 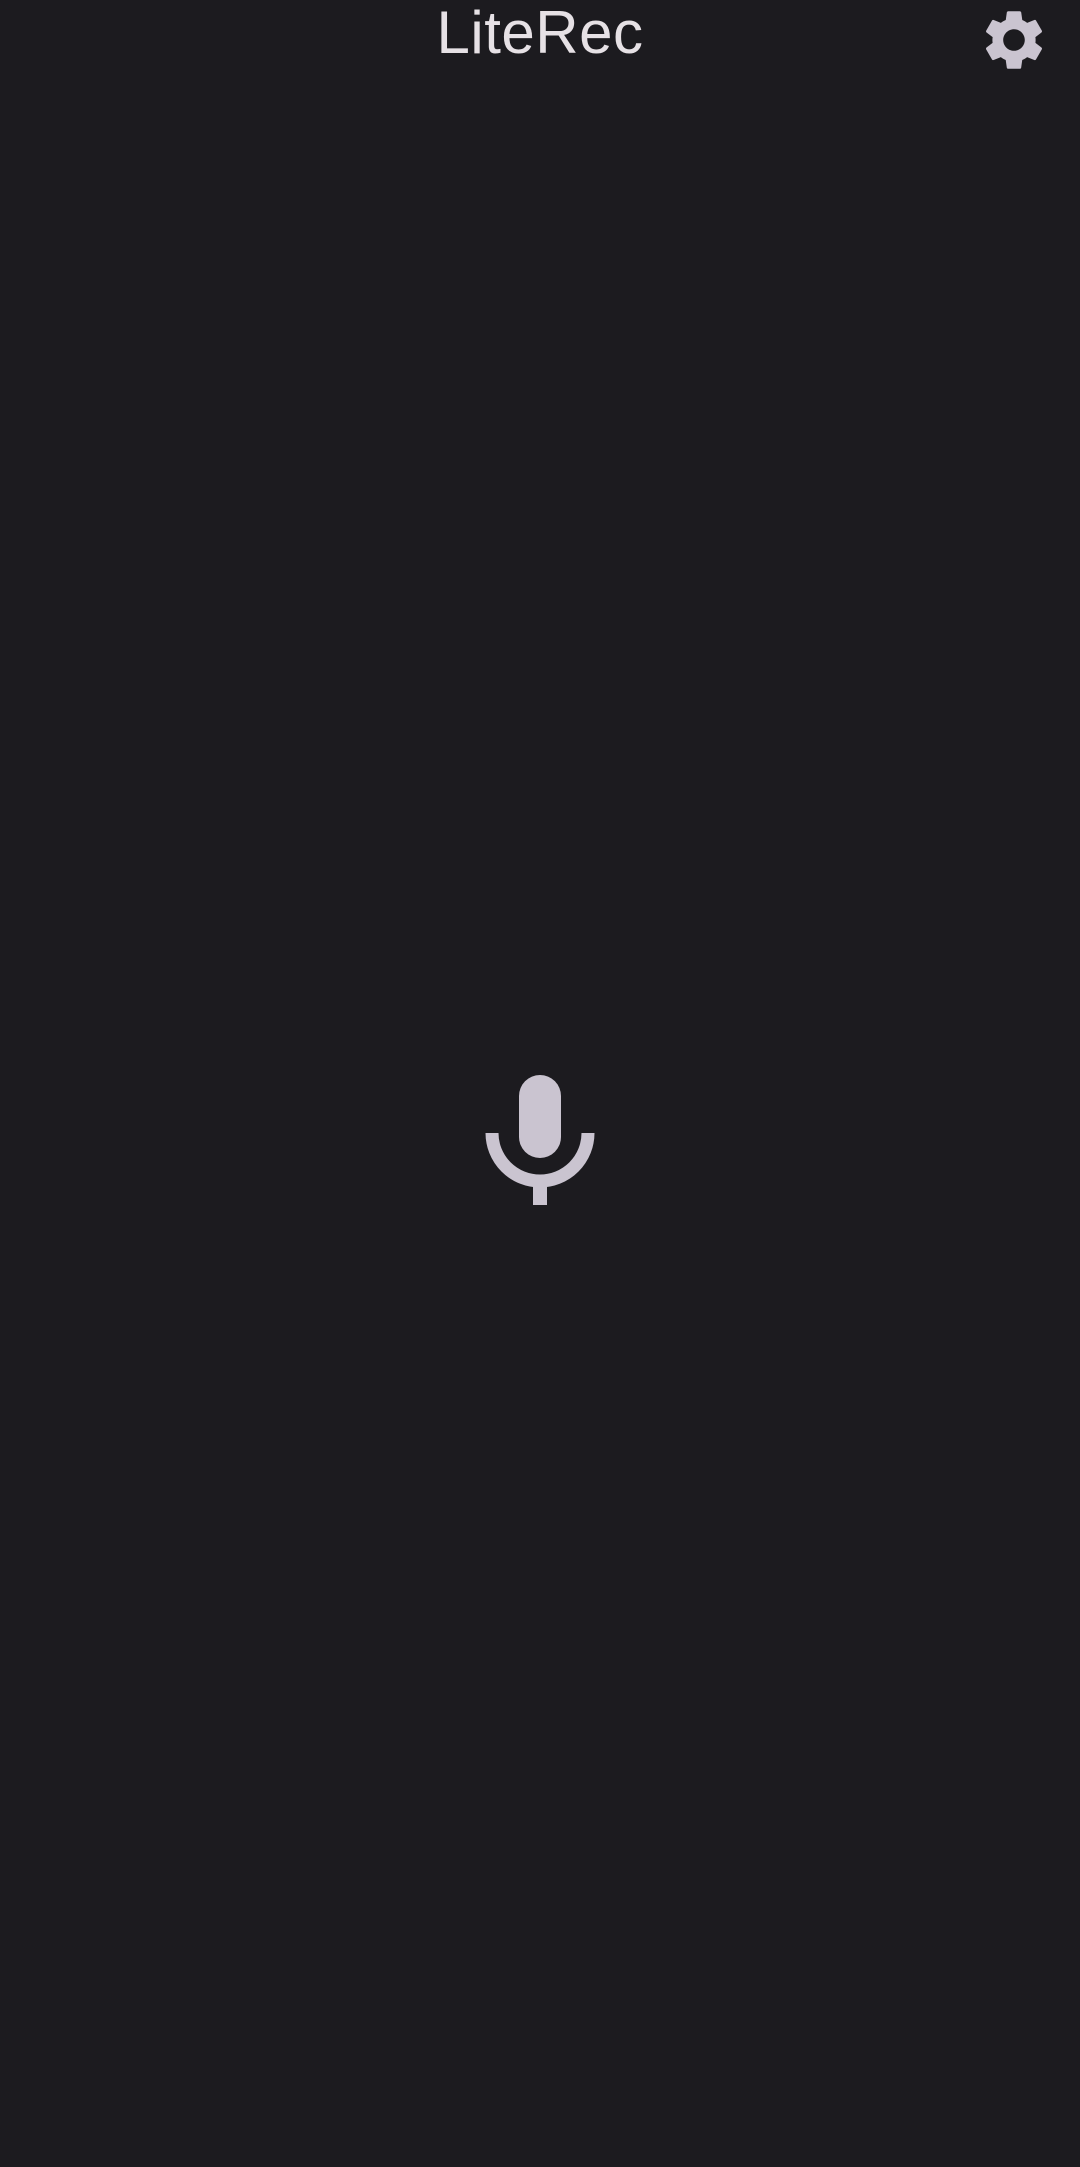 I want to click on microphone-icon, so click(x=540, y=1140).